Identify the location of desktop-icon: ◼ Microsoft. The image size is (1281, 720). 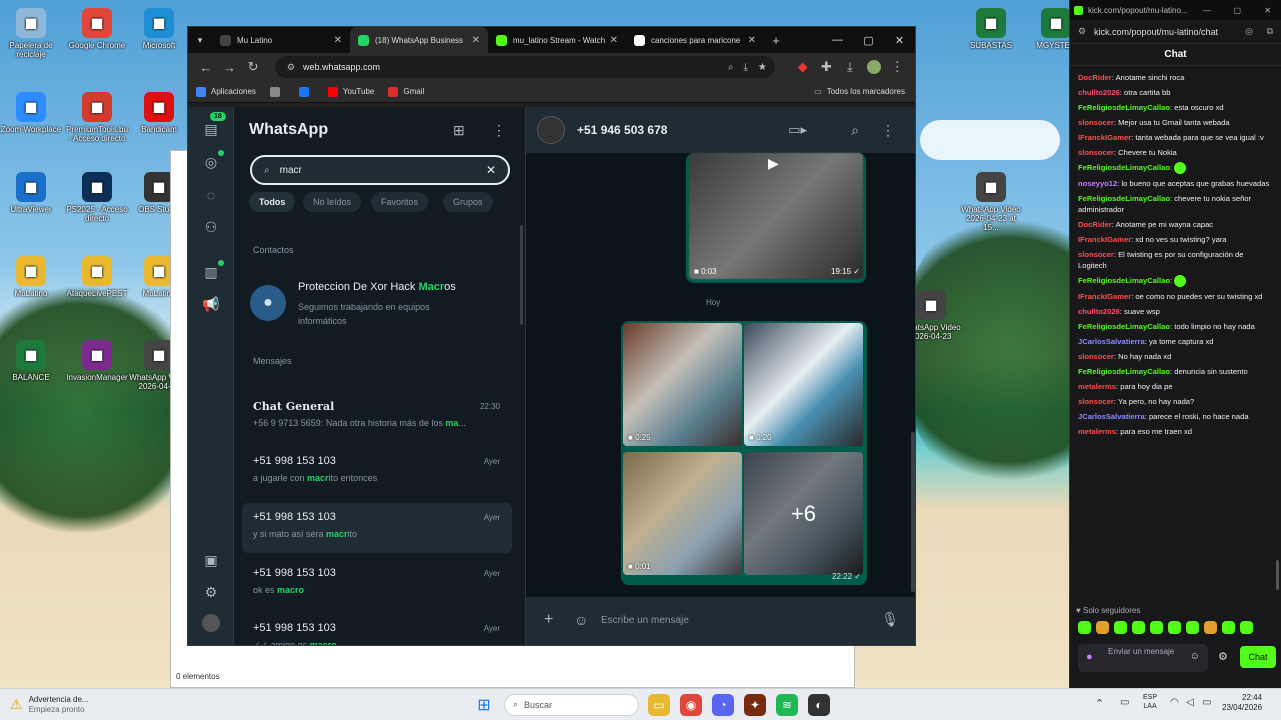
(159, 29).